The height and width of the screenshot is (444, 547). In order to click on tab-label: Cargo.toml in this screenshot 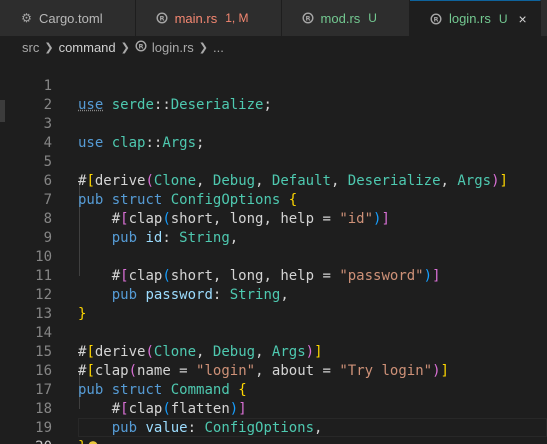, I will do `click(71, 18)`.